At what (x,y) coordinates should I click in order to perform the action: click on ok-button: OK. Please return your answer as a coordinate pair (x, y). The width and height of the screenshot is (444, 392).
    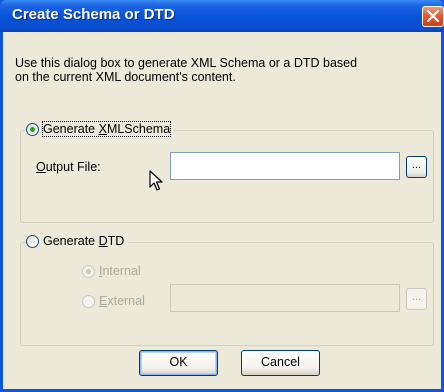
    Looking at the image, I should click on (178, 363).